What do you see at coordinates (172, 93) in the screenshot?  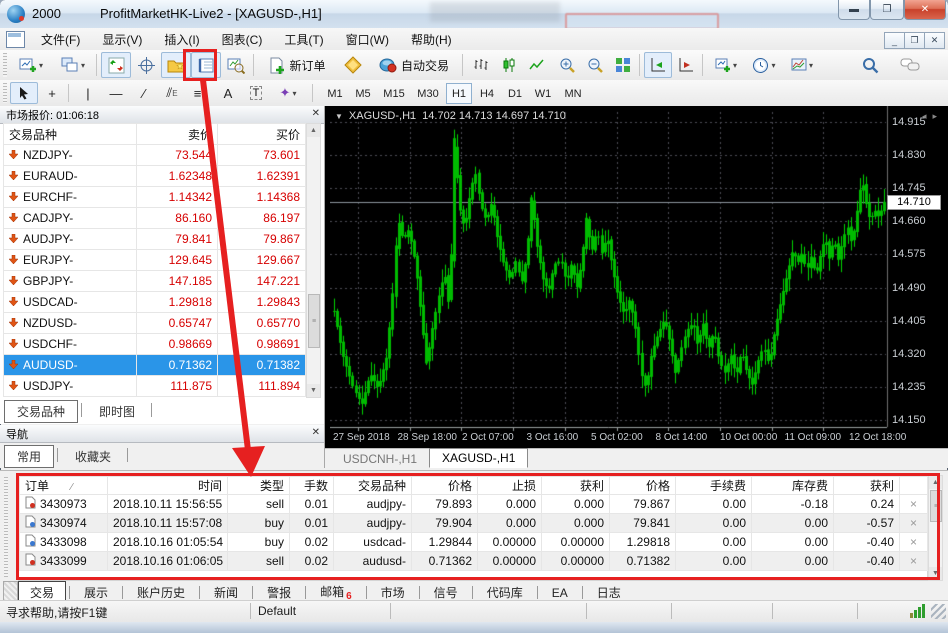 I see `channel-tool-button: ⫽ E` at bounding box center [172, 93].